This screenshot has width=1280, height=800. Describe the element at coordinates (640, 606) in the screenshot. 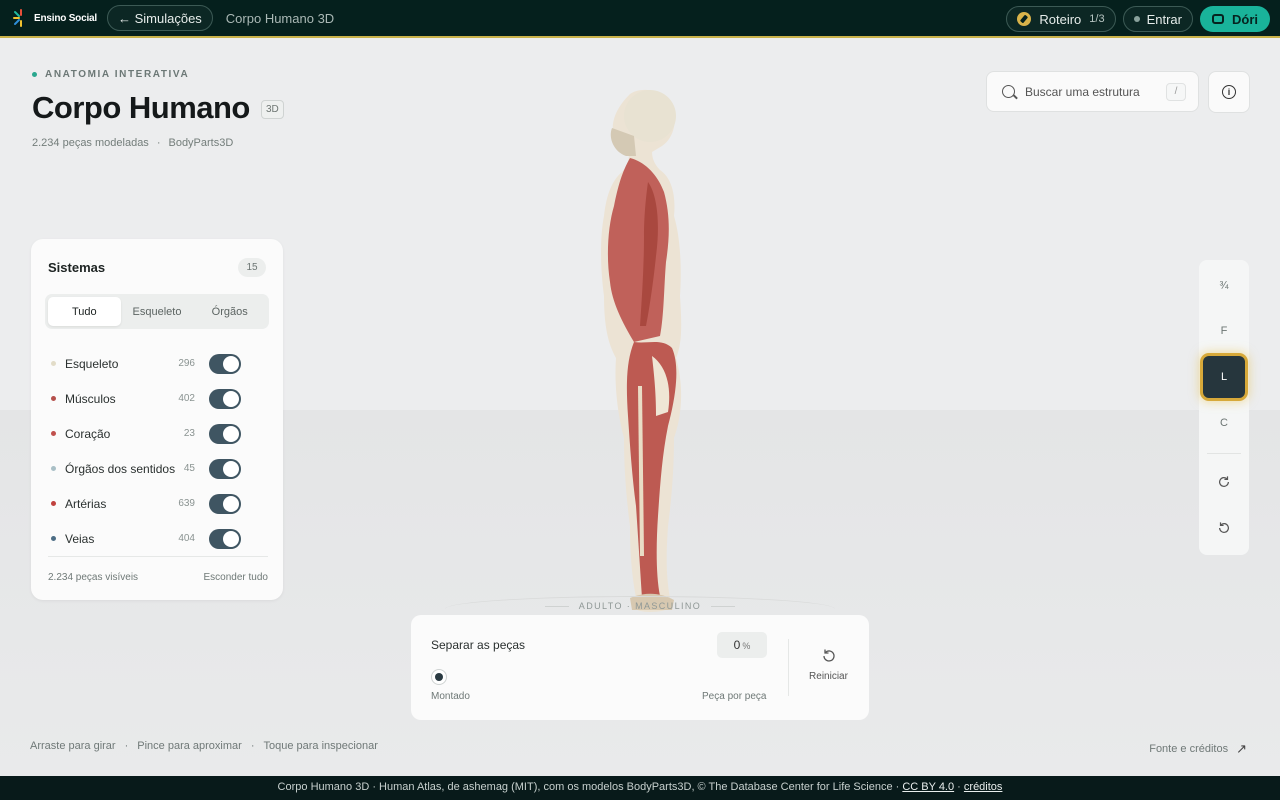

I see `model-label: ADULTO · MASCULINO` at that location.